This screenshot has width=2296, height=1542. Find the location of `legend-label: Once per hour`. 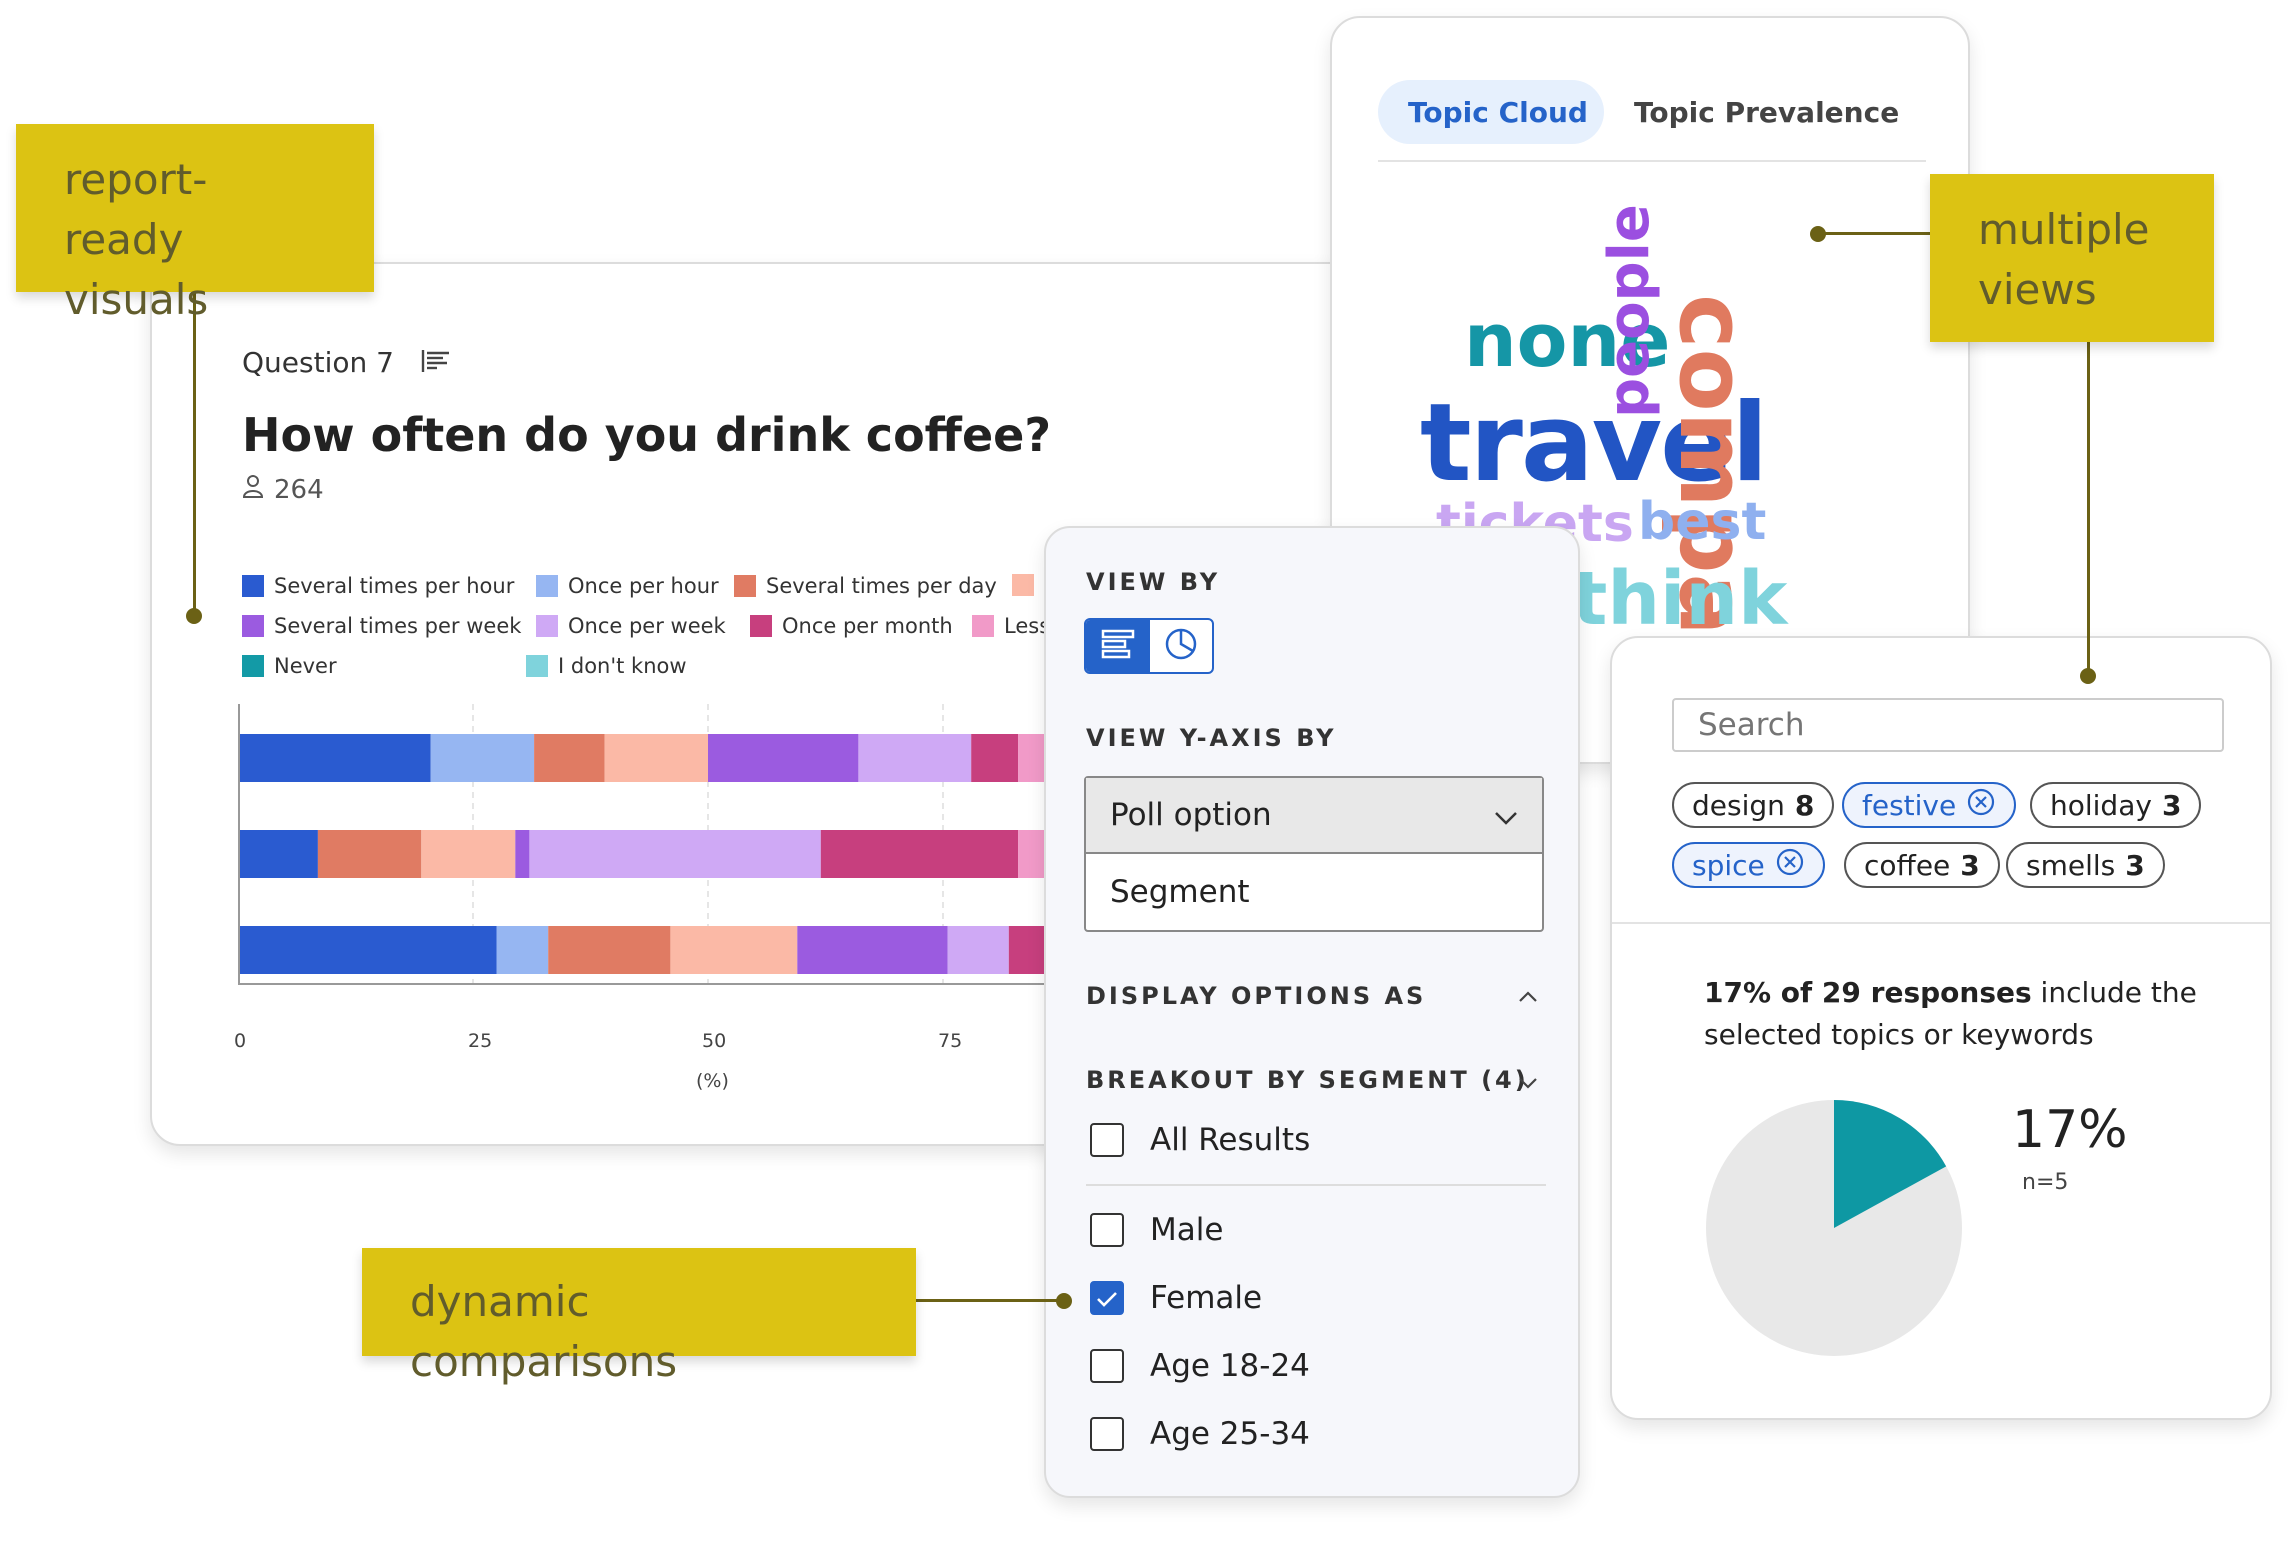

legend-label: Once per hour is located at coordinates (643, 586).